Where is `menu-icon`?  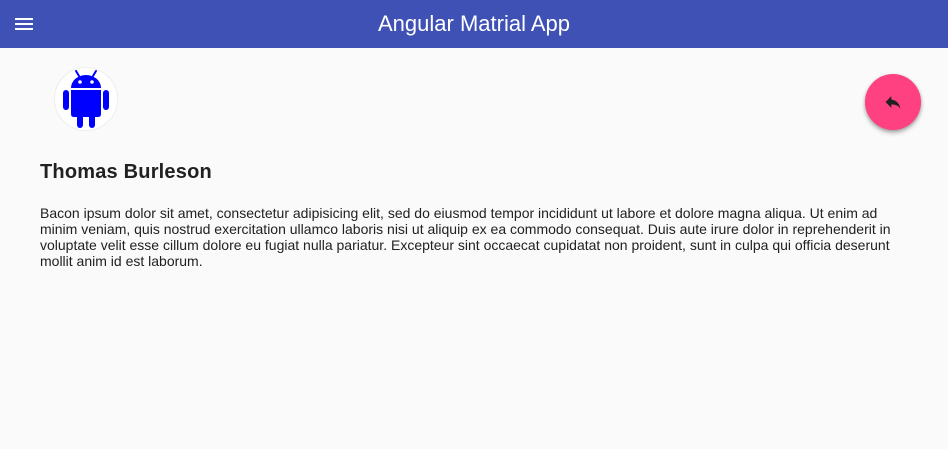
menu-icon is located at coordinates (24, 24).